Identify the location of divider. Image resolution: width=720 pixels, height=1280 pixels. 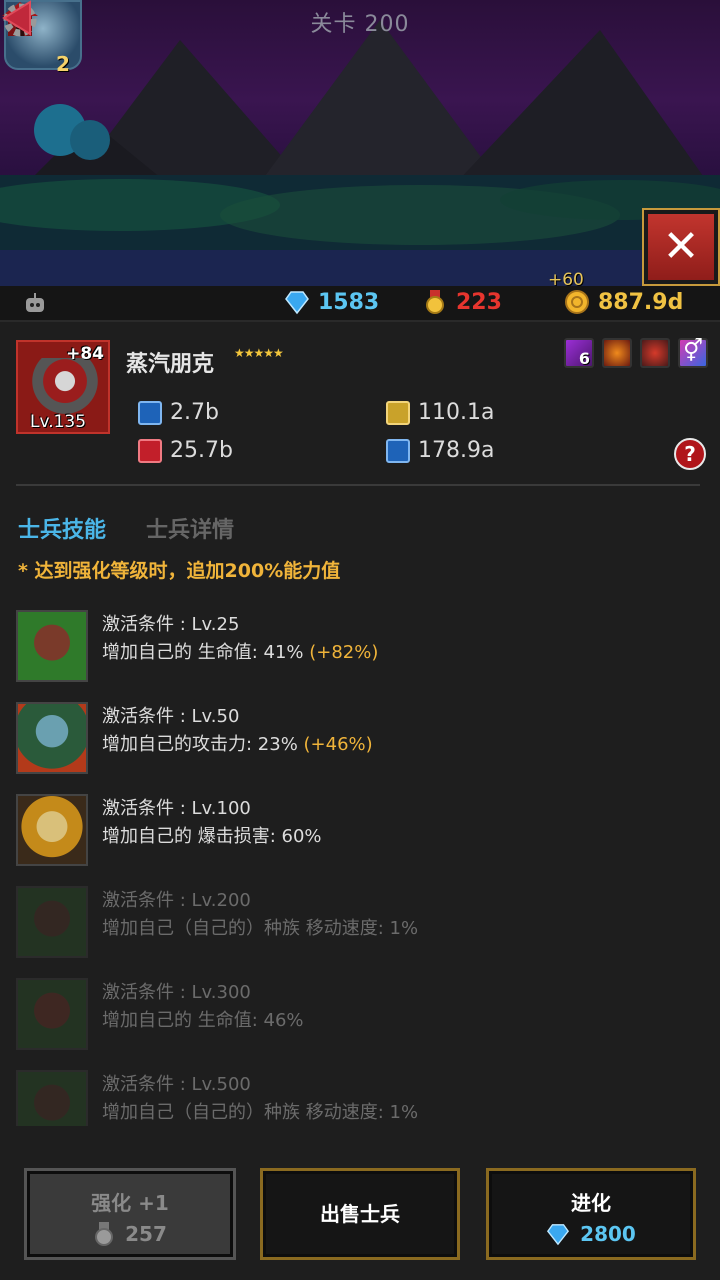
(358, 485).